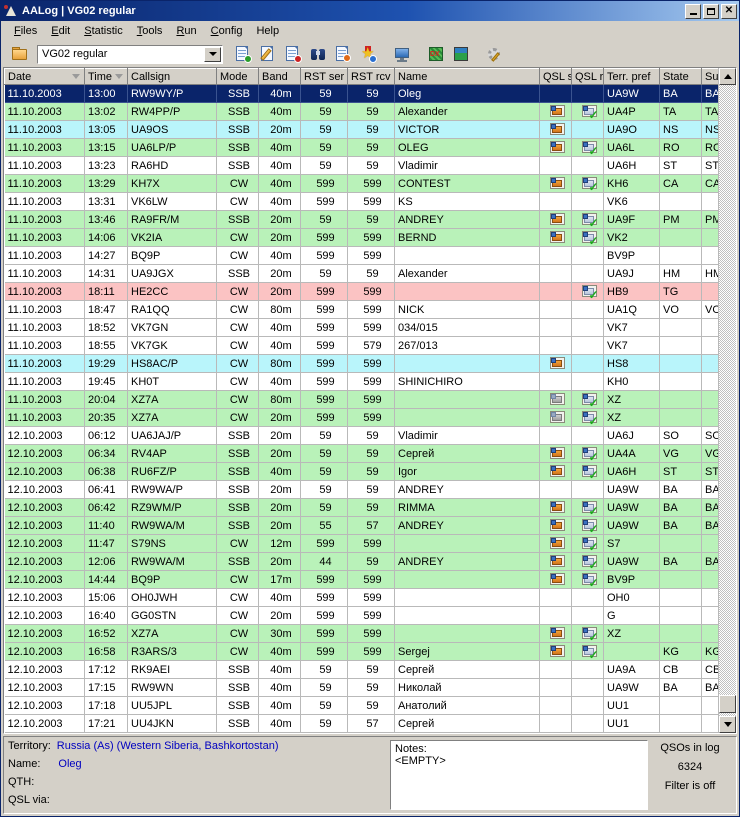 This screenshot has height=817, width=740. I want to click on cell-name: CONTEST, so click(467, 183).